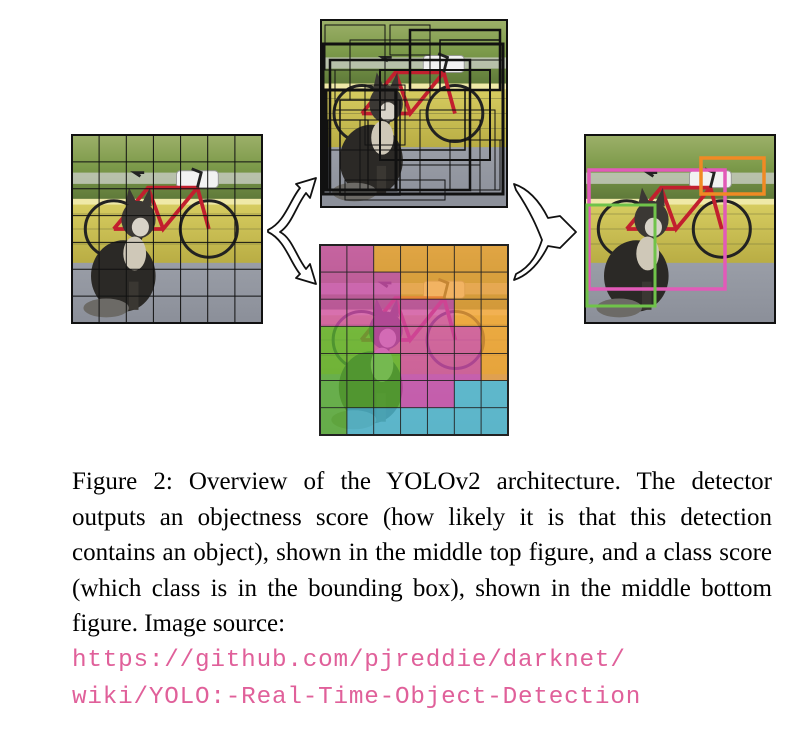  I want to click on class-regions, so click(414, 340).